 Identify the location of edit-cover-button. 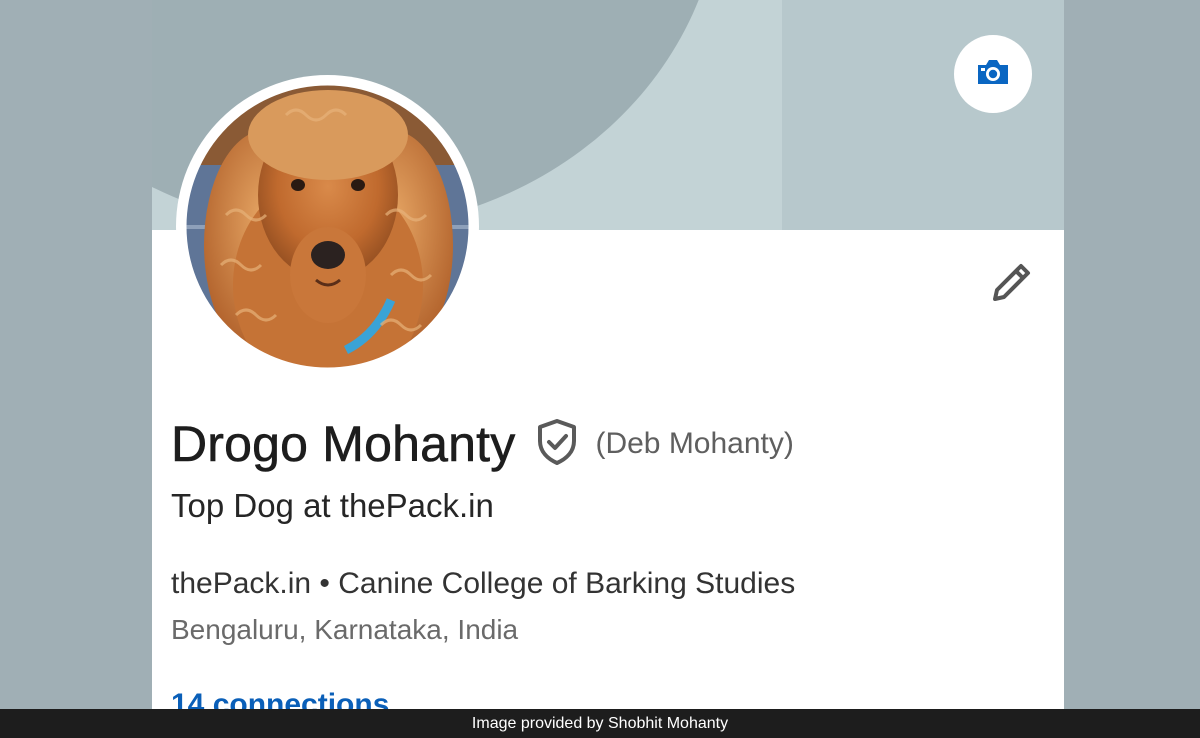
(993, 74).